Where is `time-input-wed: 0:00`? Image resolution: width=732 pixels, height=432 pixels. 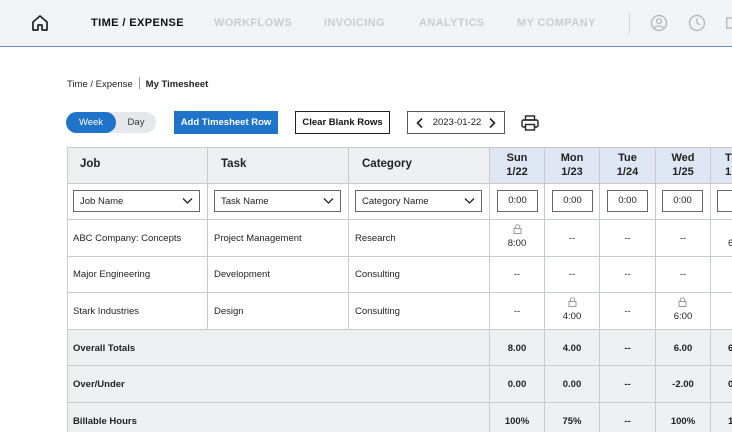 time-input-wed: 0:00 is located at coordinates (682, 201).